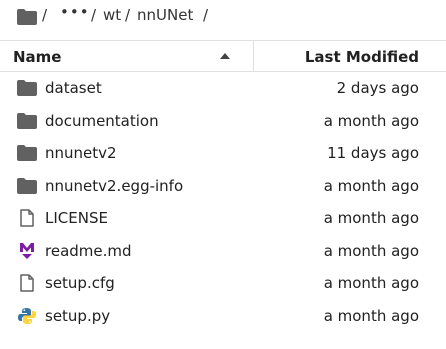 The height and width of the screenshot is (349, 446). What do you see at coordinates (165, 15) in the screenshot?
I see `breadcrumb-item-nnunet: nnUNet` at bounding box center [165, 15].